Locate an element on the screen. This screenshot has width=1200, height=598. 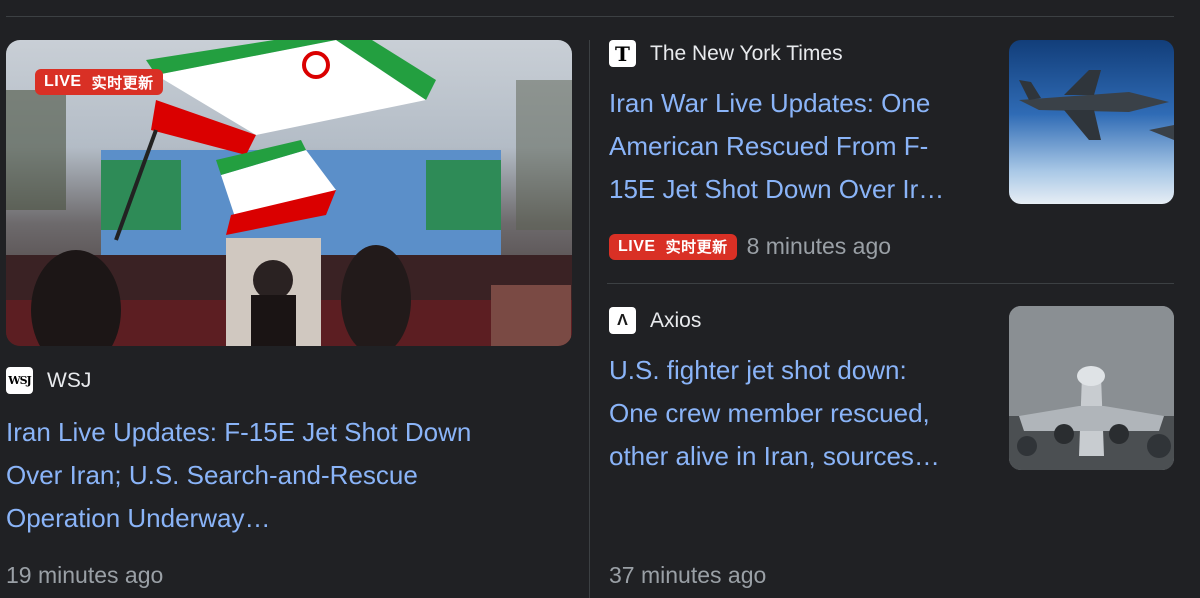
left-headline-line-1: Iran Live Updates: F-15E Jet Shot Down is located at coordinates (239, 432).